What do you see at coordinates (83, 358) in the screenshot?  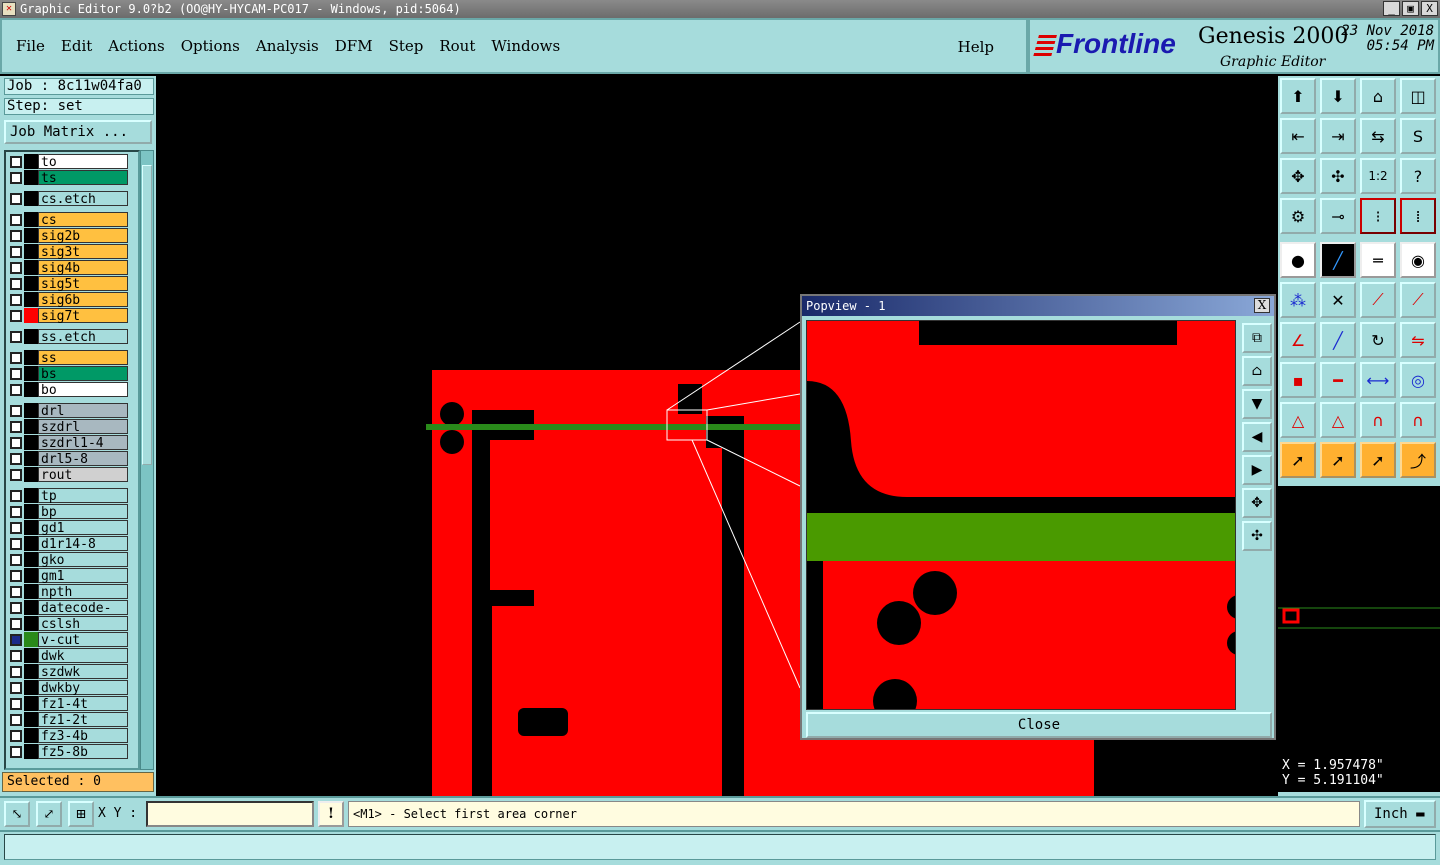 I see `layer-name: ss` at bounding box center [83, 358].